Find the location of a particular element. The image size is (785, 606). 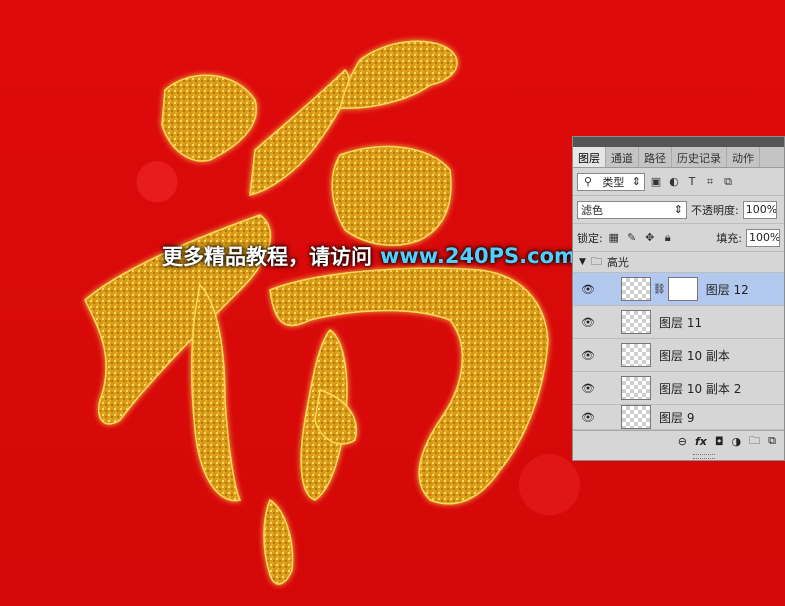

group-name: 高光 is located at coordinates (617, 262).